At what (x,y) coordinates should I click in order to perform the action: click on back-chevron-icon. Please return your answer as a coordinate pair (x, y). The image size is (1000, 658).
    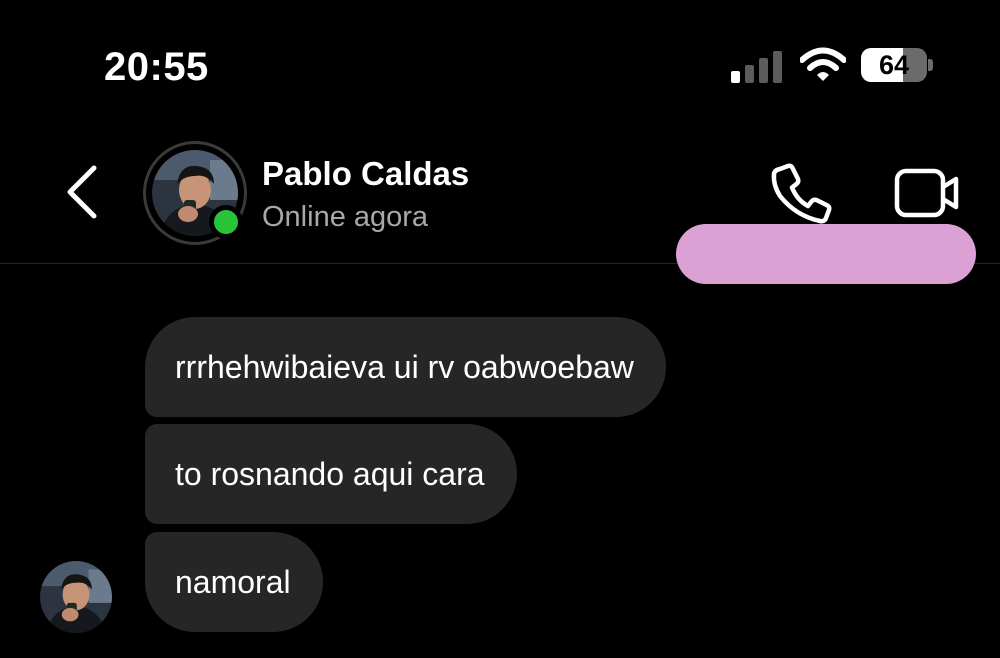
    Looking at the image, I should click on (82, 192).